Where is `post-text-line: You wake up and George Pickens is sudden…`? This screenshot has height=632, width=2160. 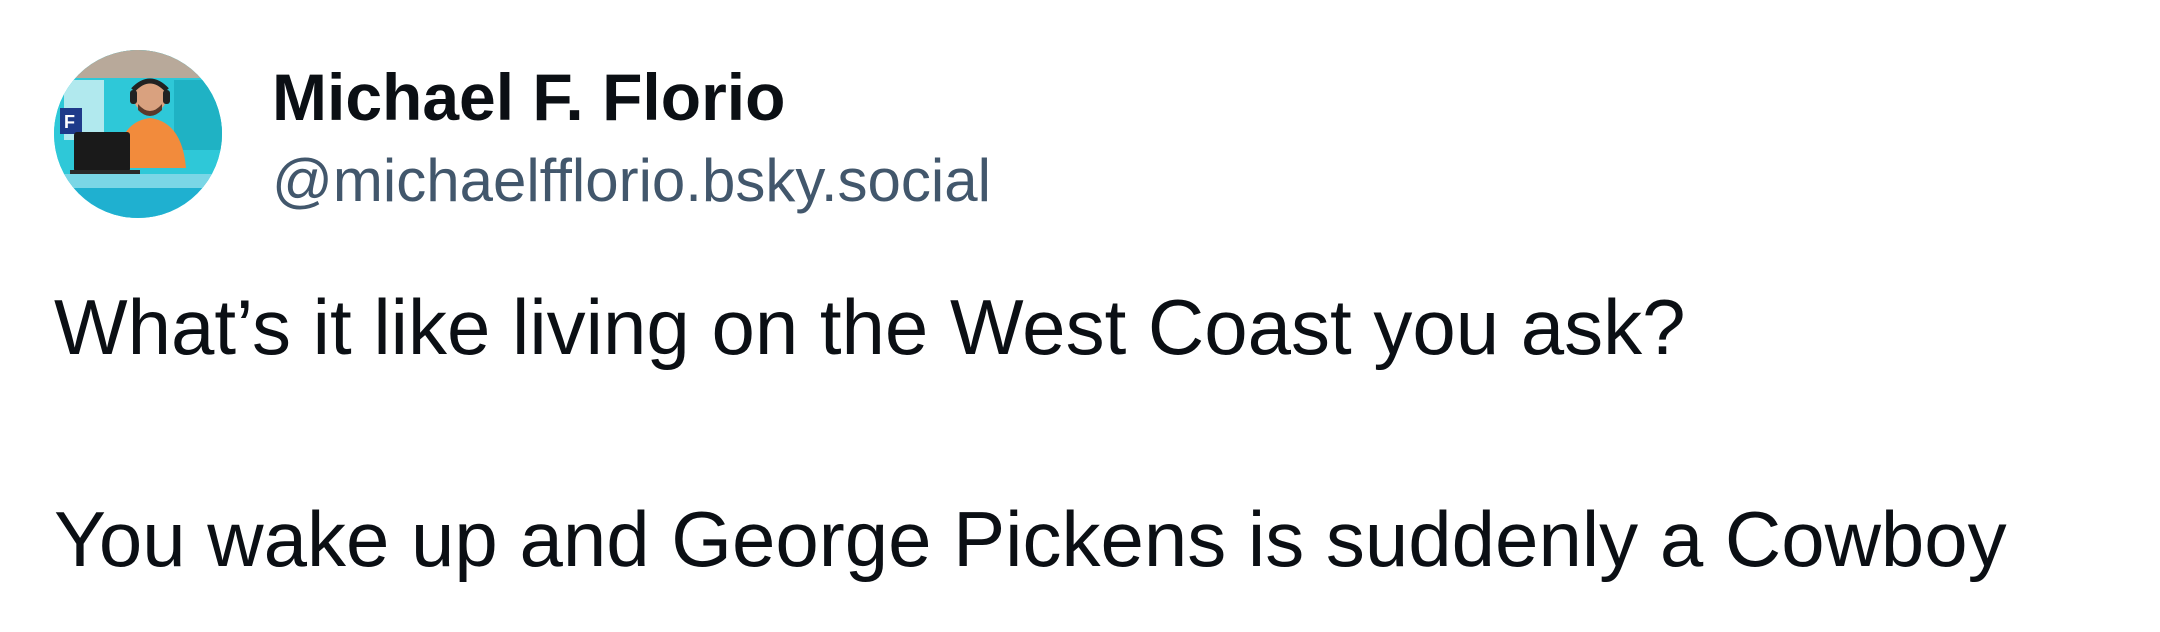 post-text-line: You wake up and George Pickens is sudden… is located at coordinates (1030, 539).